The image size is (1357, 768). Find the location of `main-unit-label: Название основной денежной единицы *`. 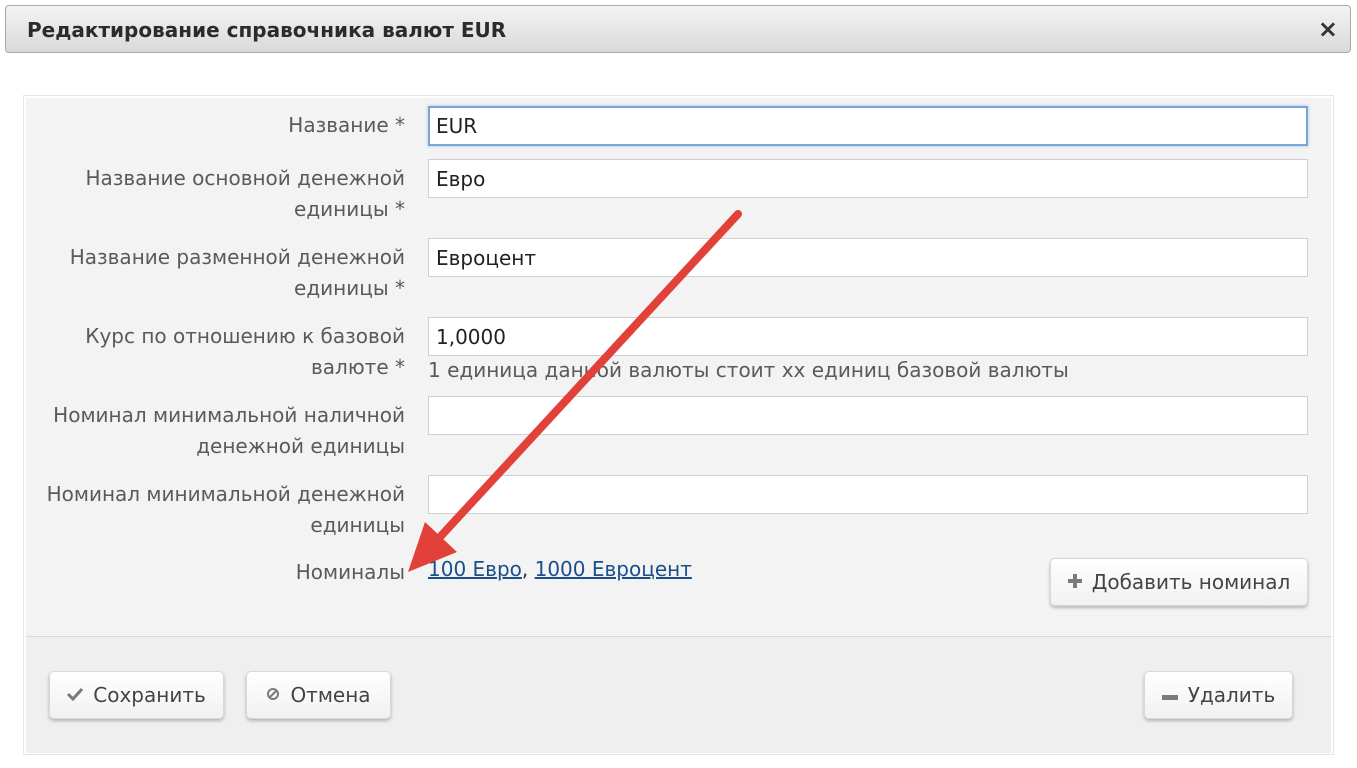

main-unit-label: Название основной денежной единицы * is located at coordinates (245, 193).